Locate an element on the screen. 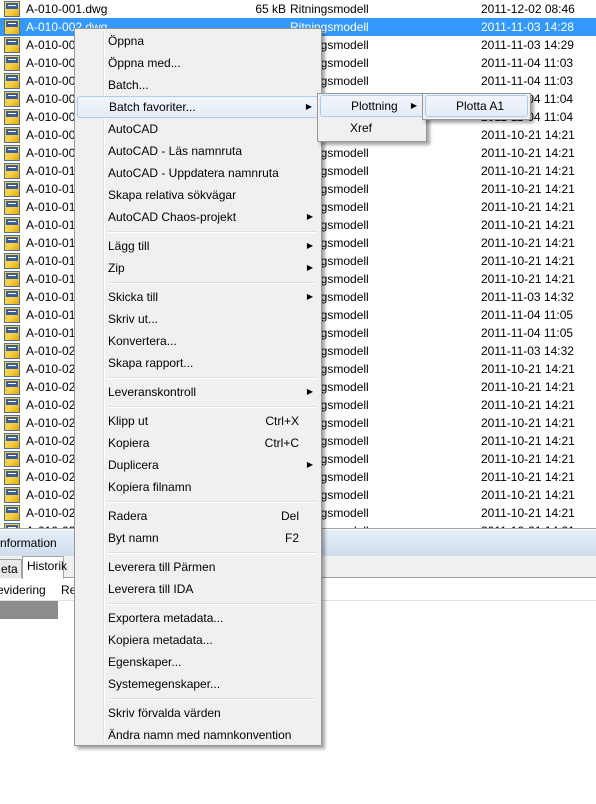 The width and height of the screenshot is (596, 804). menu-item-autocad: AutoCAD is located at coordinates (198, 129).